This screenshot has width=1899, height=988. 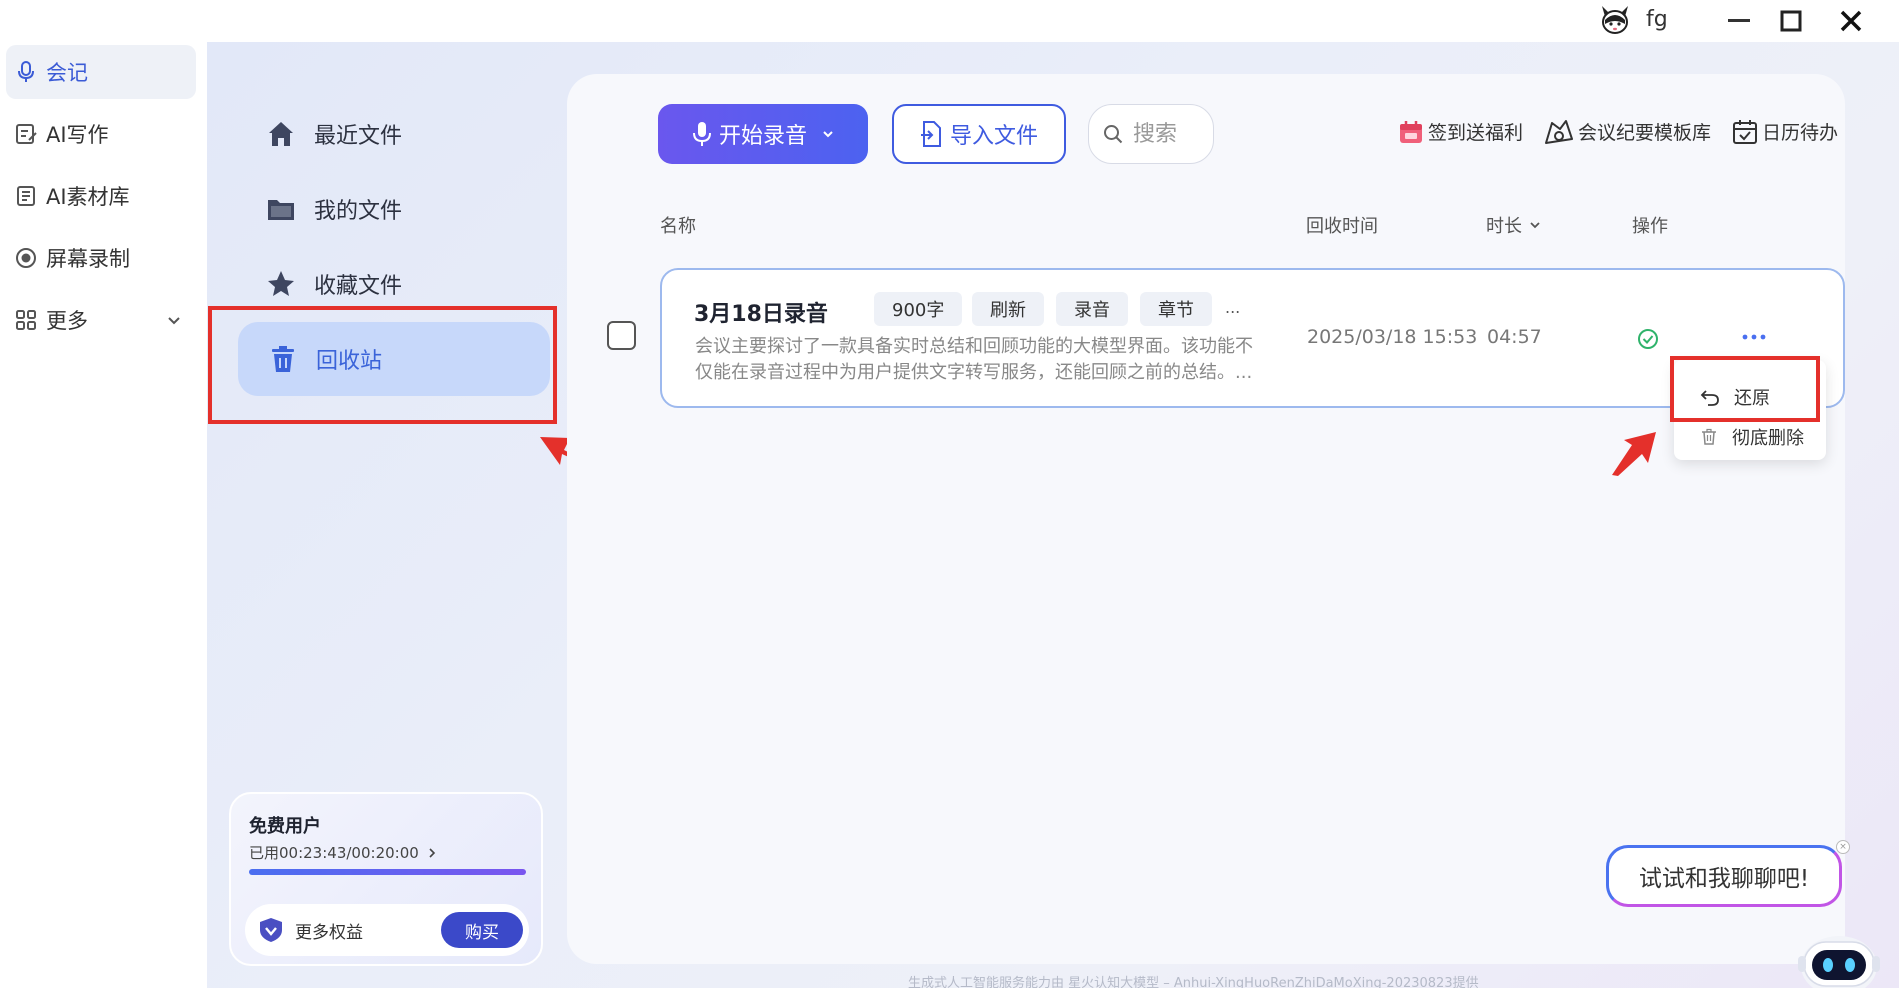 What do you see at coordinates (285, 826) in the screenshot?
I see `plan-title: 免费用户` at bounding box center [285, 826].